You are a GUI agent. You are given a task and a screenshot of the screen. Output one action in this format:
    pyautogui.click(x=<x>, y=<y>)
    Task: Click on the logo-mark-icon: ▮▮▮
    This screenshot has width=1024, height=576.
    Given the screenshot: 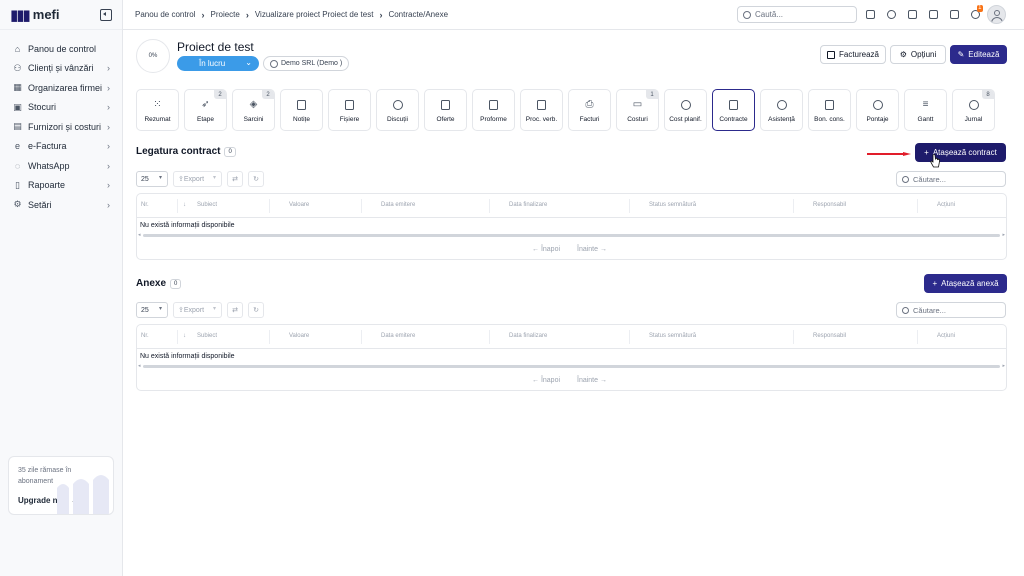 What is the action you would take?
    pyautogui.click(x=20, y=15)
    